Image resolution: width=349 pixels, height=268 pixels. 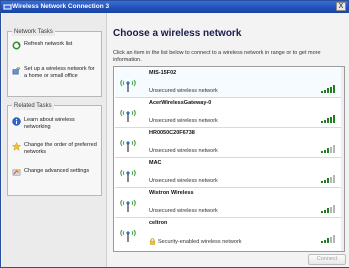 I want to click on network-status: Security-enabled wireless network, so click(x=195, y=241).